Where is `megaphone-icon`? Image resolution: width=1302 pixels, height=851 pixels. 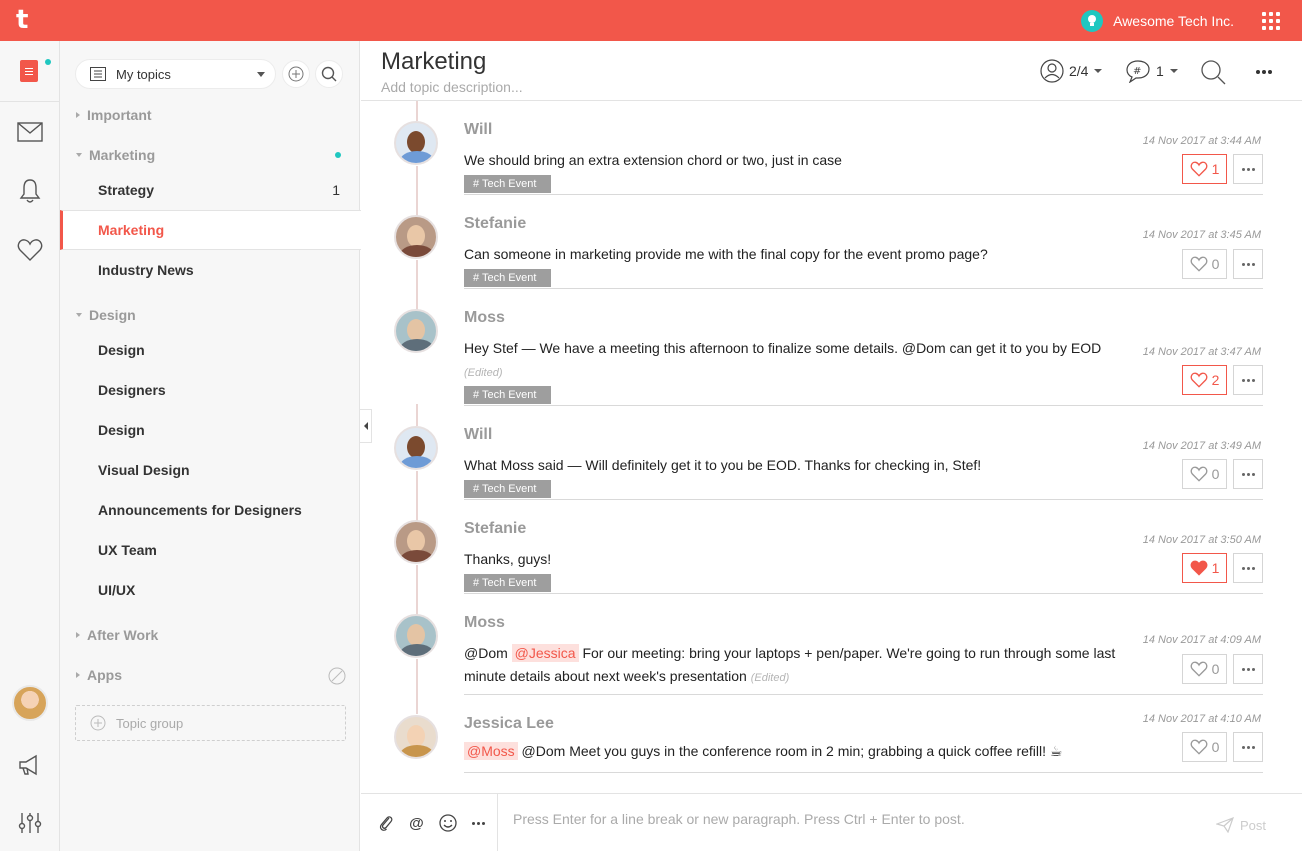
megaphone-icon is located at coordinates (30, 765).